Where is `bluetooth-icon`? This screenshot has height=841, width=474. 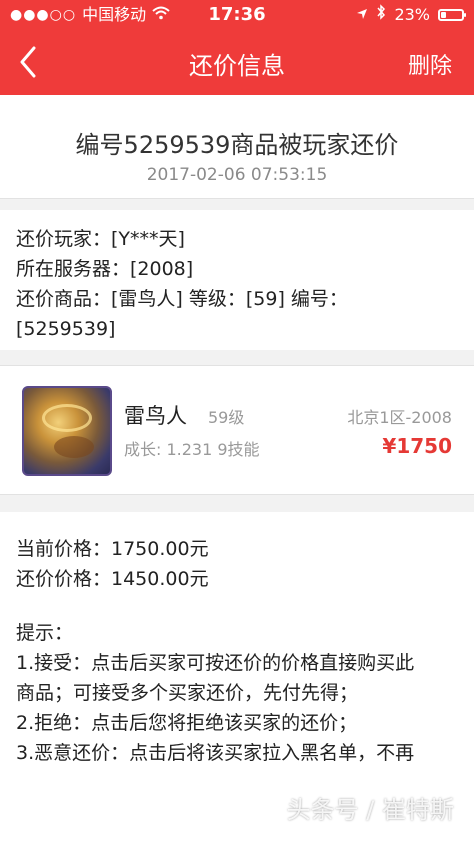
bluetooth-icon is located at coordinates (381, 15).